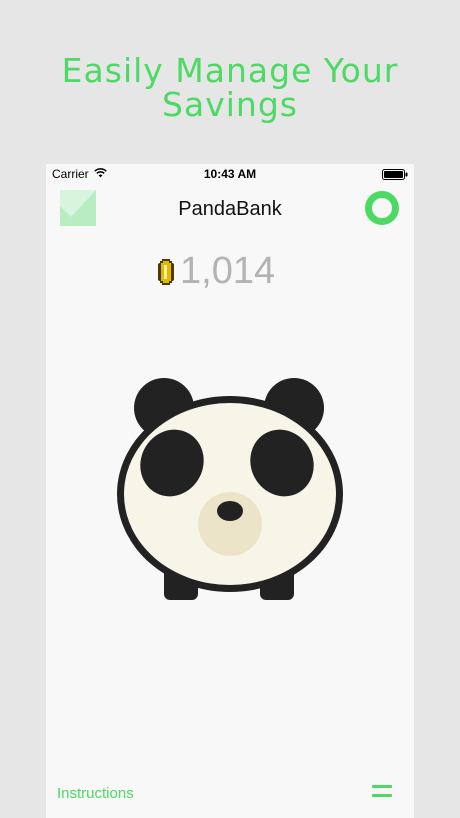 Image resolution: width=460 pixels, height=818 pixels. What do you see at coordinates (230, 70) in the screenshot?
I see `headline-line-1: Easily Manage Your` at bounding box center [230, 70].